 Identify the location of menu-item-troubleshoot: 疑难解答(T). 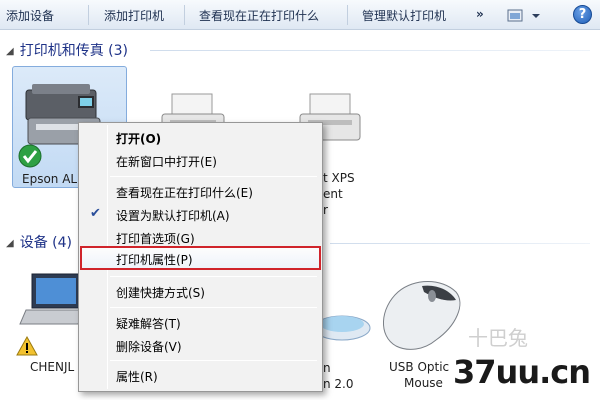
(148, 323).